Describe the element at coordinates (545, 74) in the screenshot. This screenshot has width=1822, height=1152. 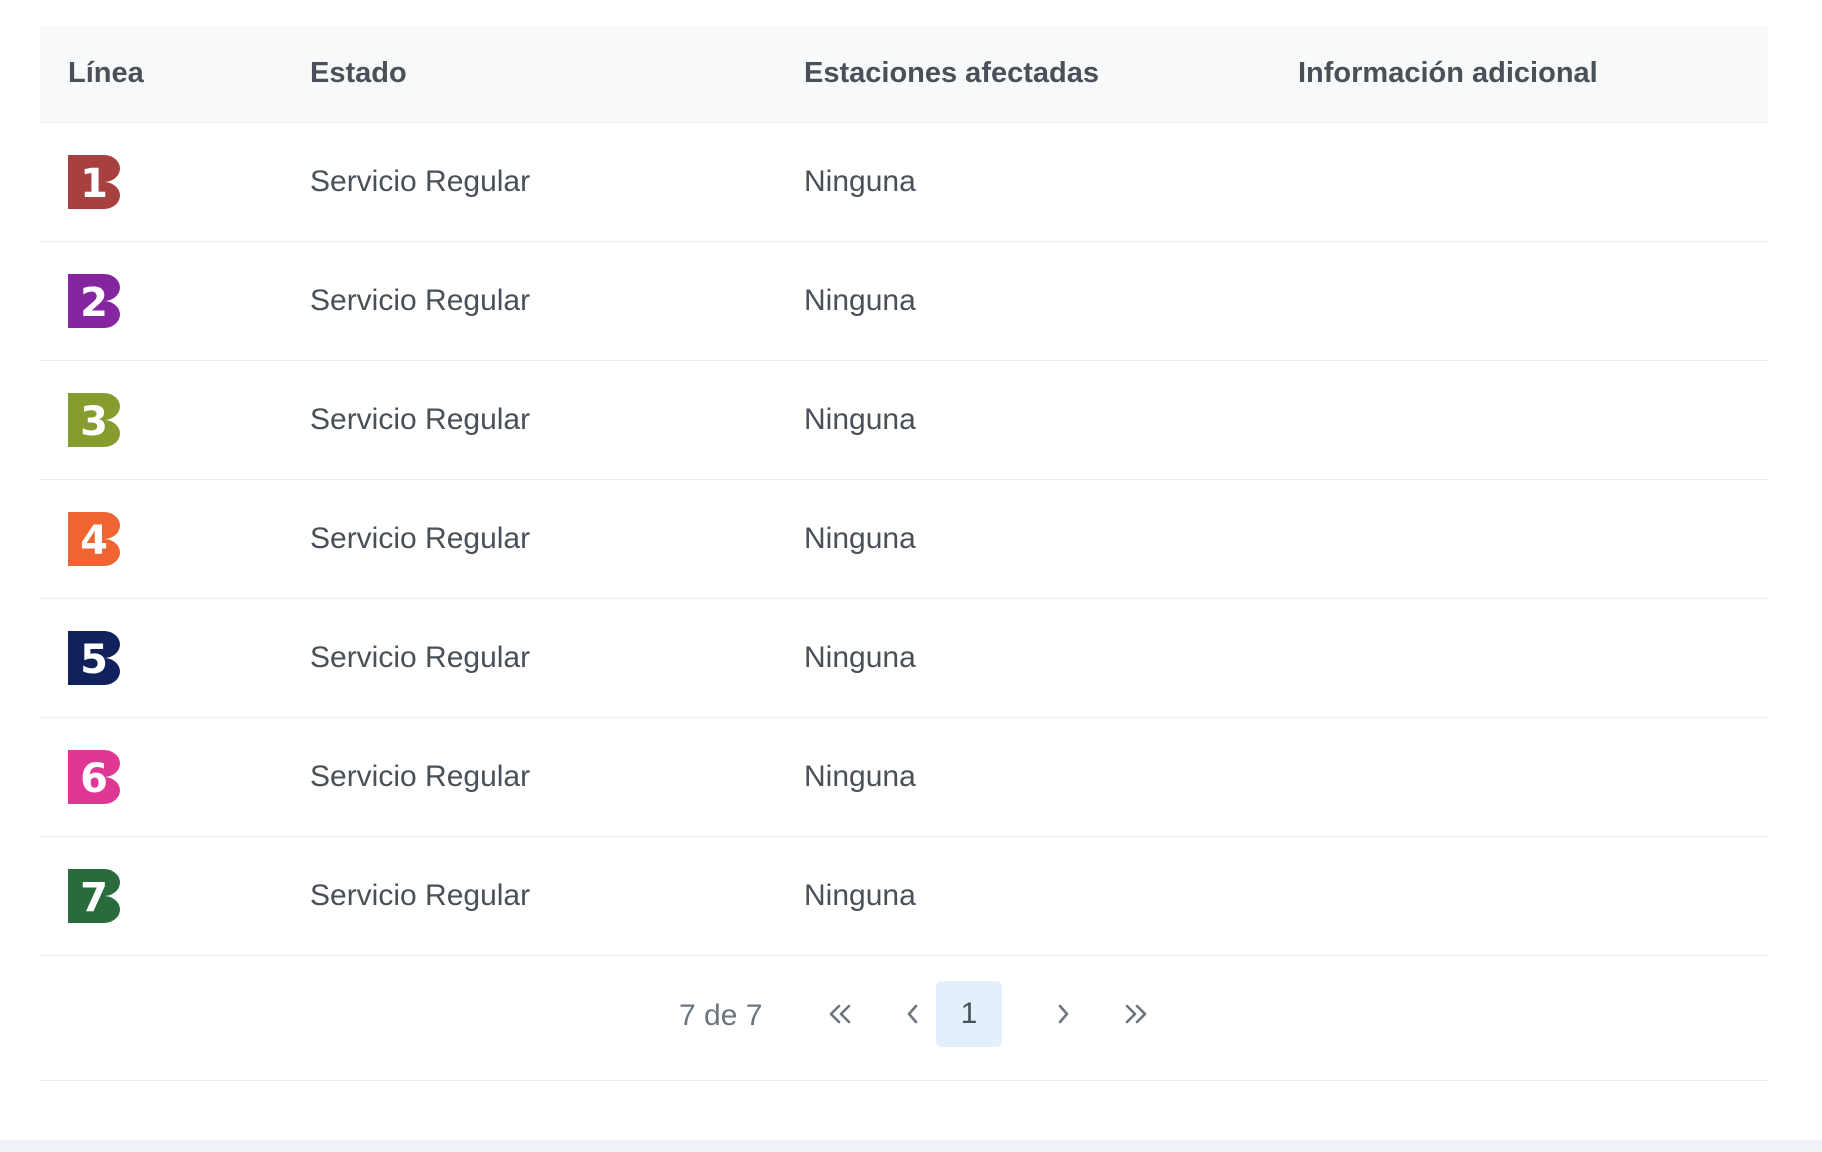
I see `header-state: Estado` at that location.